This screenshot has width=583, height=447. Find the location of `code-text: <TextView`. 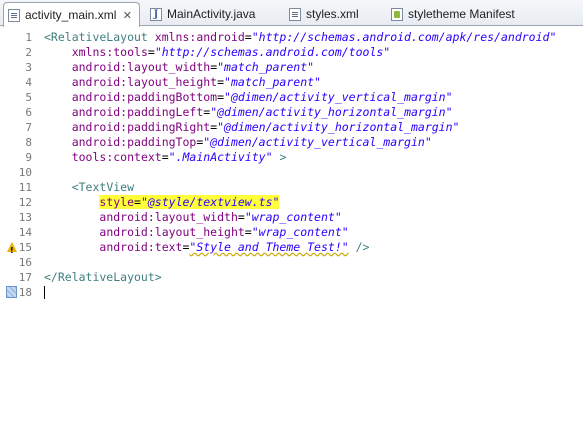

code-text: <TextView is located at coordinates (89, 187).